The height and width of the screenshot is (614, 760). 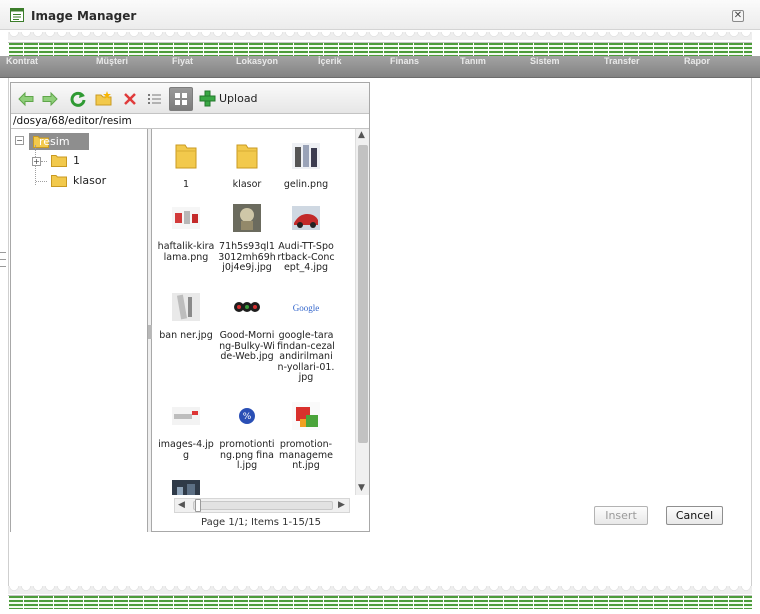 What do you see at coordinates (81, 161) in the screenshot?
I see `tree-node-1: 1` at bounding box center [81, 161].